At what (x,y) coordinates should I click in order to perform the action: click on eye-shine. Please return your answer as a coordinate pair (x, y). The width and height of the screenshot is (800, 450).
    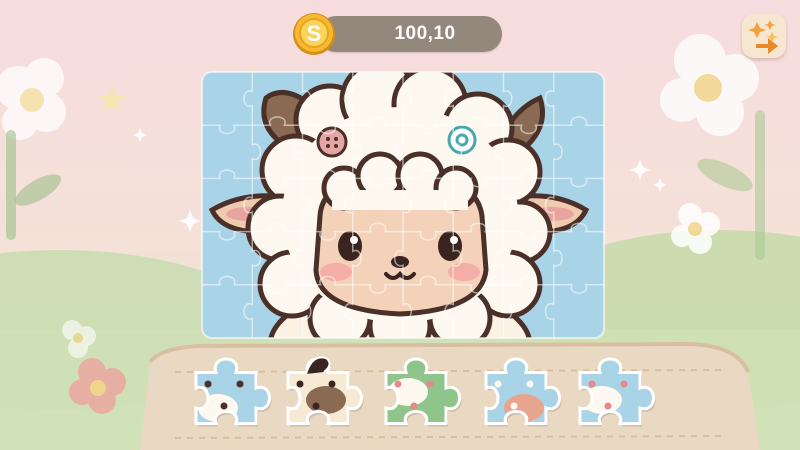
    Looking at the image, I should click on (354, 240).